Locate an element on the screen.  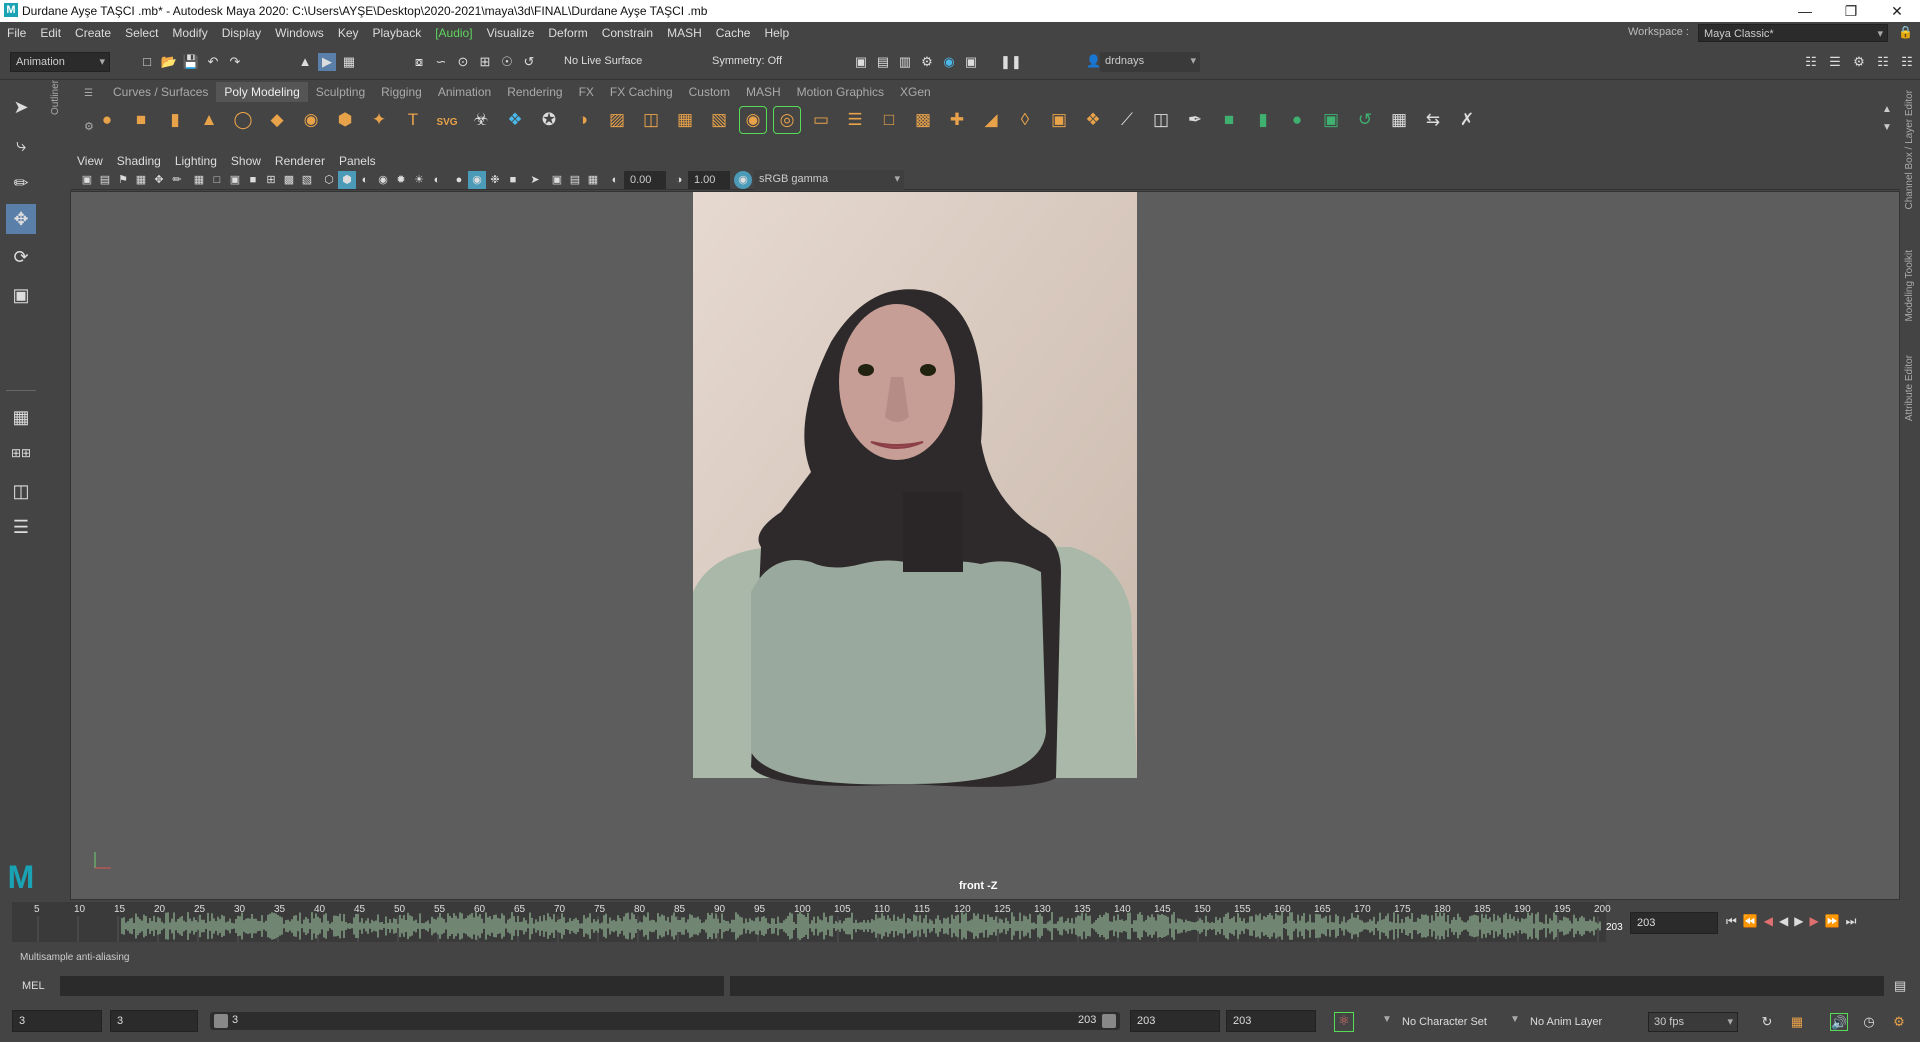
menu-visualize: Visualize is located at coordinates (511, 33).